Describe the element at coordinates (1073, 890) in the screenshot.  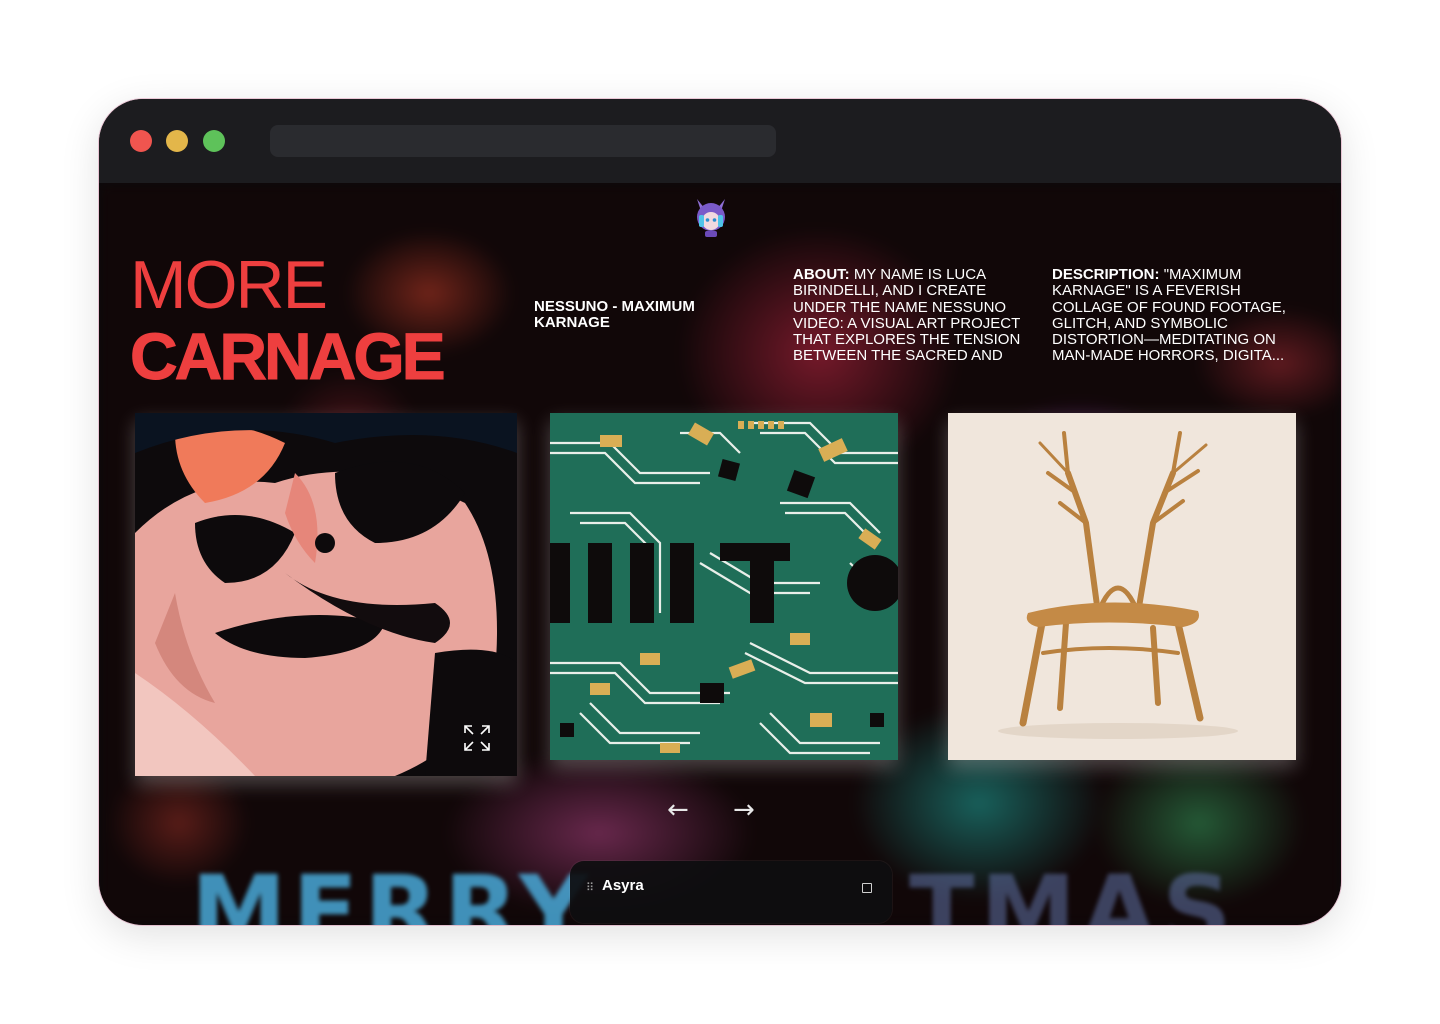
I see `background-text-right: TMAS` at that location.